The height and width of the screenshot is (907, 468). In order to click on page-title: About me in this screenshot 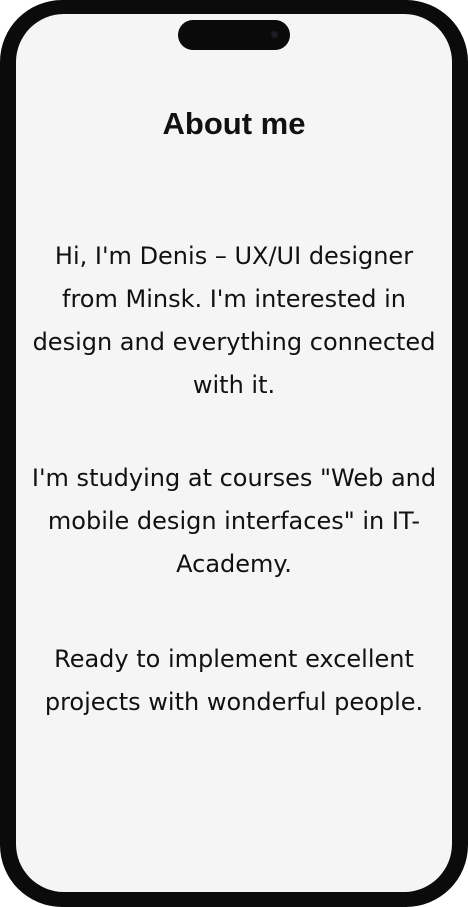, I will do `click(234, 123)`.